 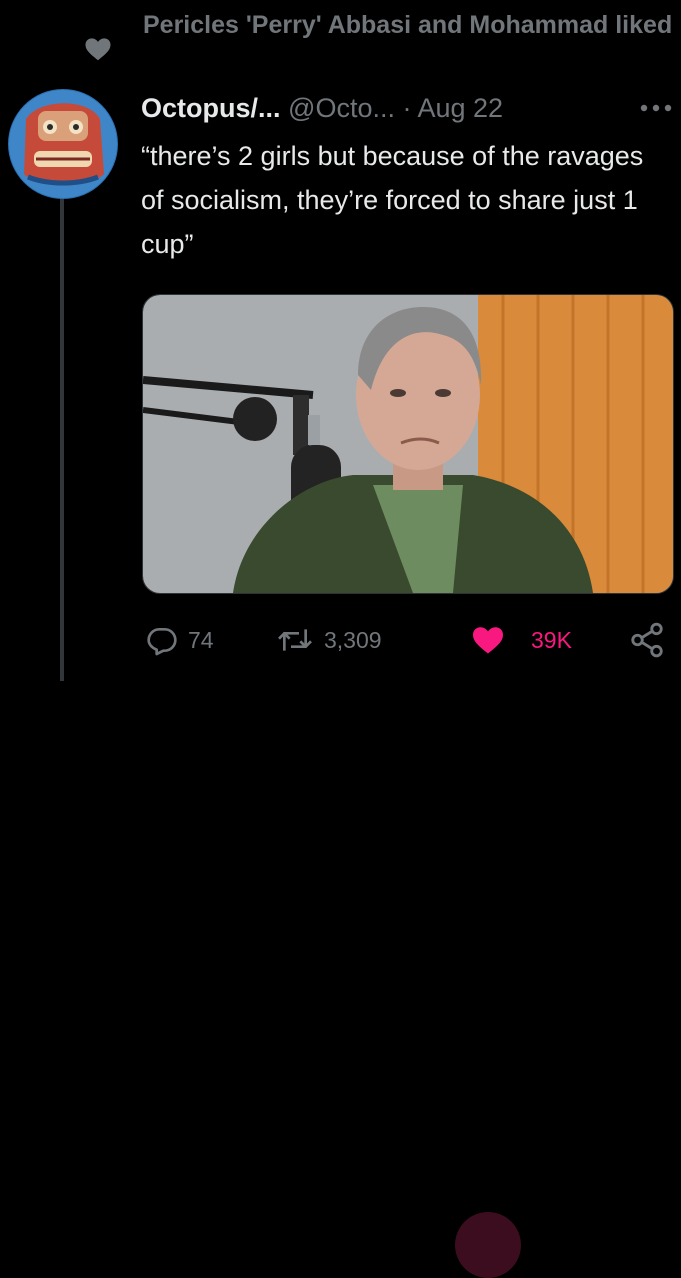 I want to click on share-button, so click(x=647, y=640).